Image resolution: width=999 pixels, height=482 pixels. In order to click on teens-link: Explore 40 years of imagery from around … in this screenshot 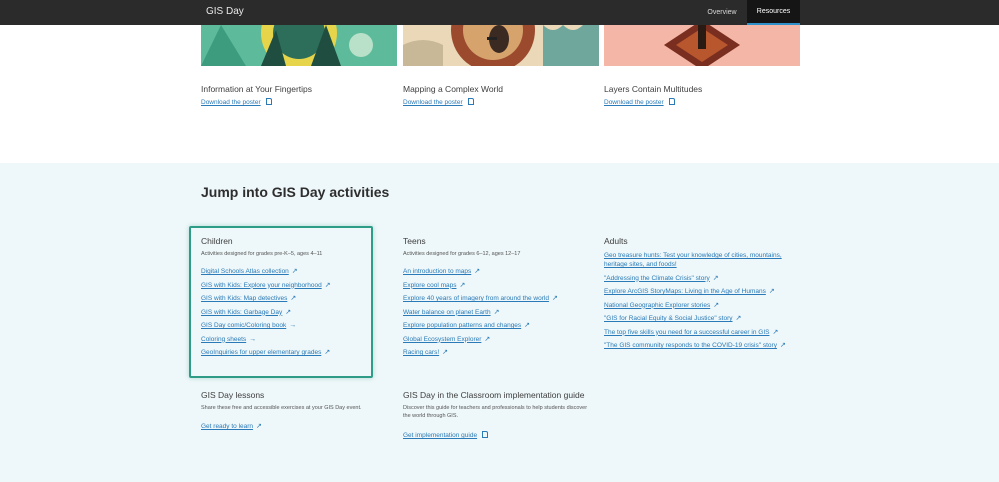, I will do `click(476, 298)`.